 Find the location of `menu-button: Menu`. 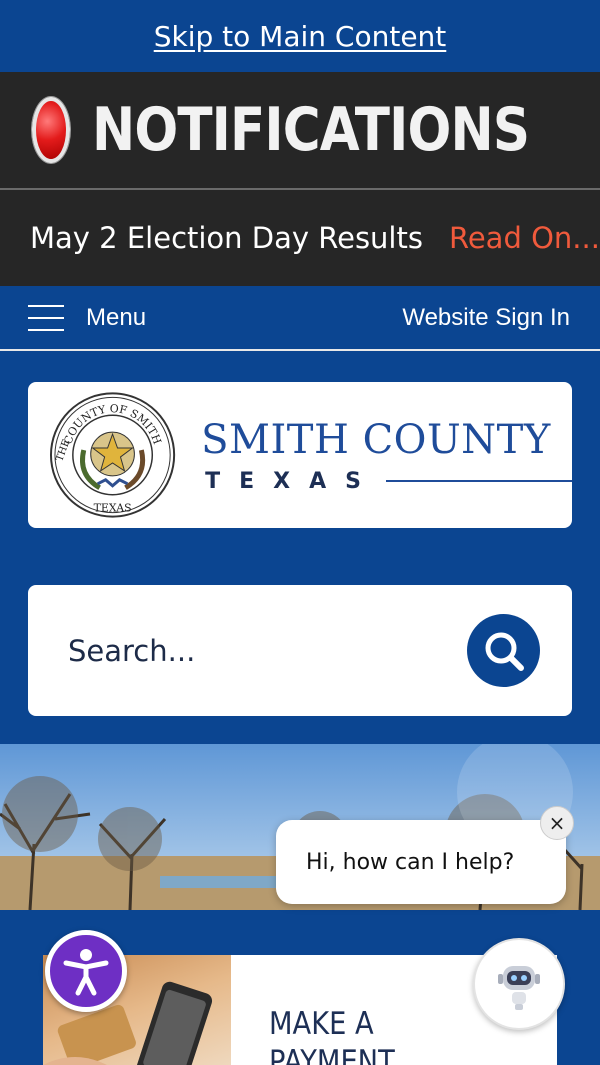

menu-button: Menu is located at coordinates (87, 318).